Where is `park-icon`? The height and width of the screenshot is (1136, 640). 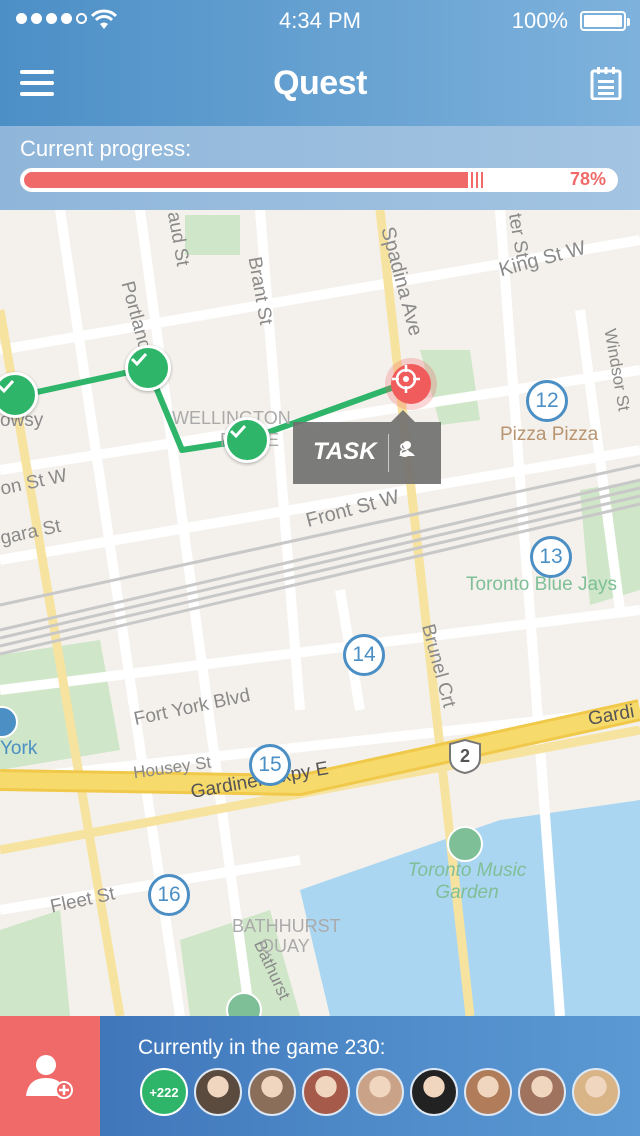
park-icon is located at coordinates (465, 844).